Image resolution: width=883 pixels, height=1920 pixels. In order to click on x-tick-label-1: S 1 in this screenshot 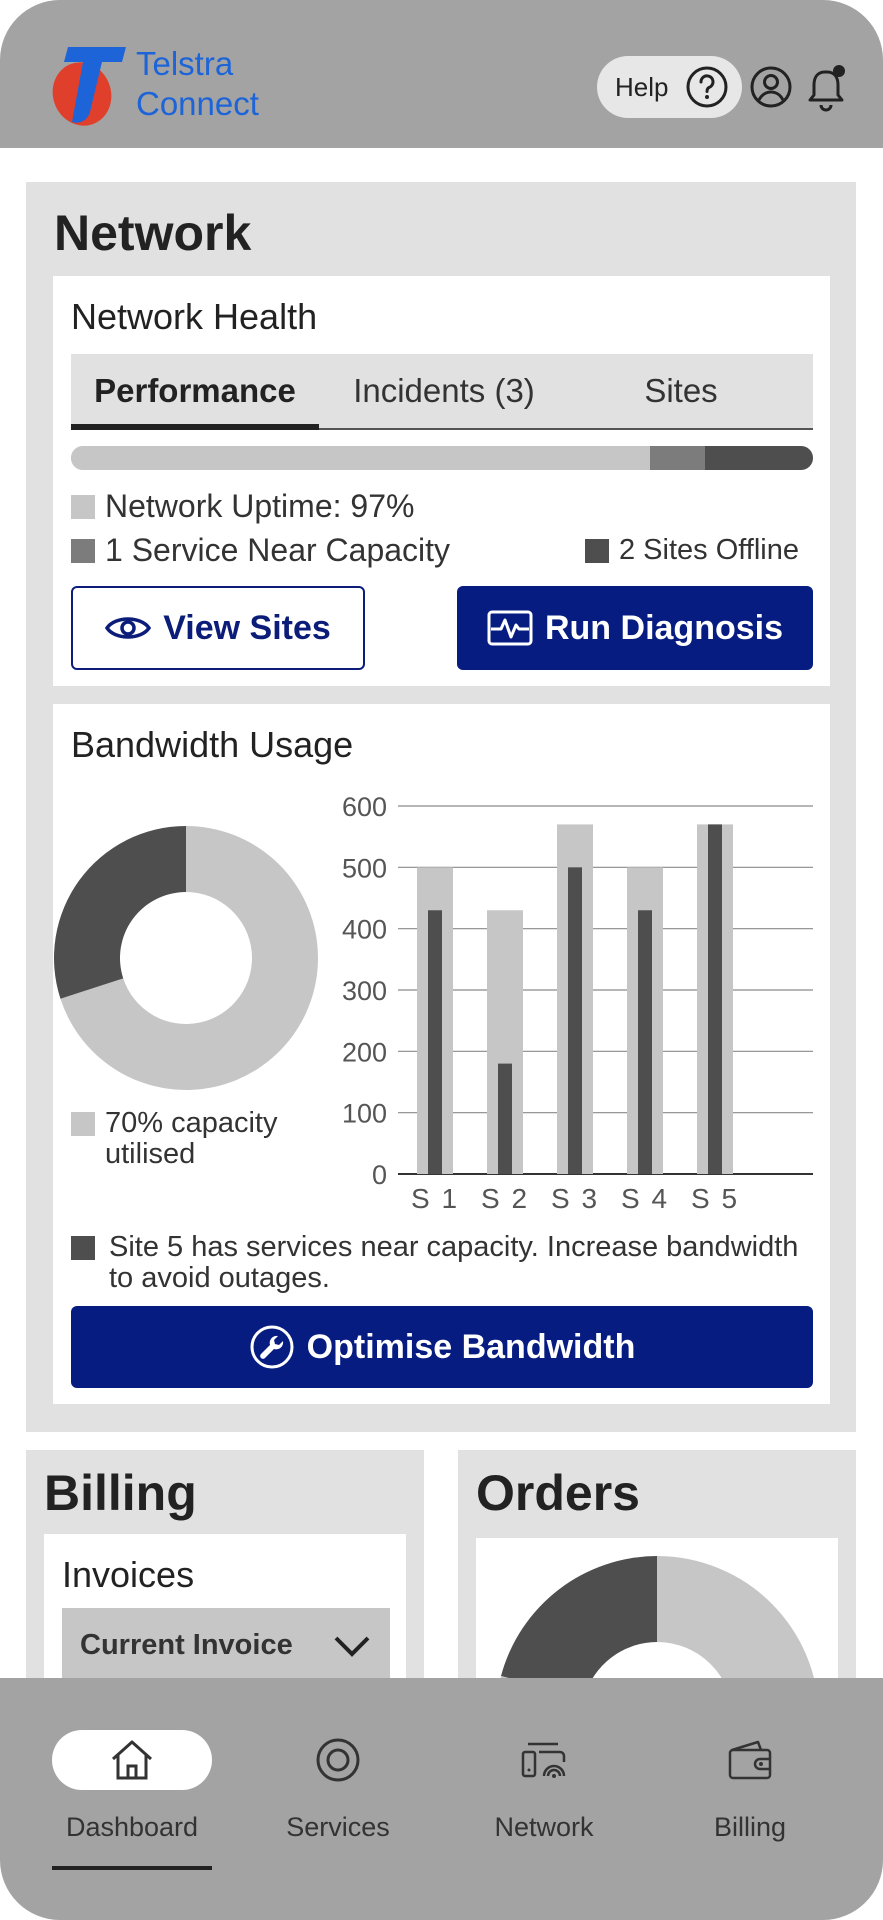, I will do `click(435, 1198)`.